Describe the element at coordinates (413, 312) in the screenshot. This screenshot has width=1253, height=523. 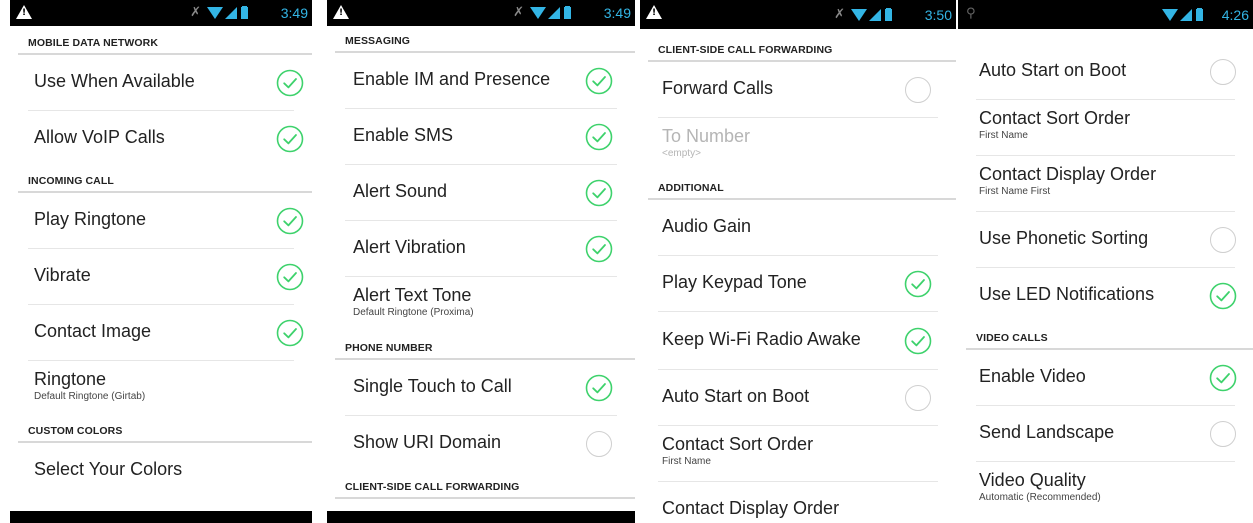
I see `setting-summary: Default Ringtone (Proxima)` at that location.